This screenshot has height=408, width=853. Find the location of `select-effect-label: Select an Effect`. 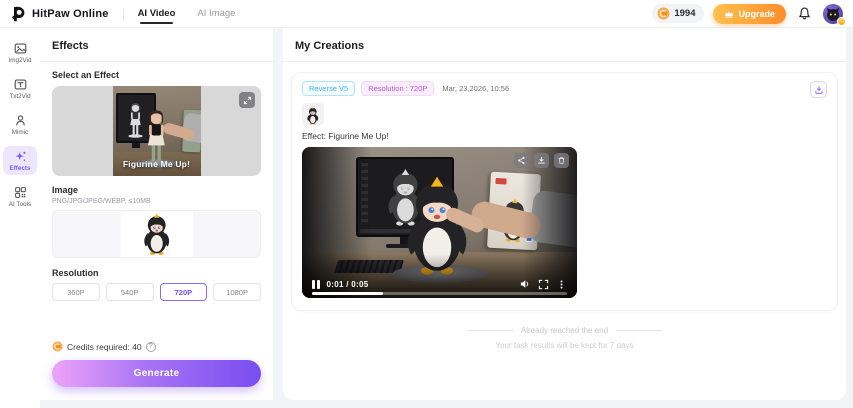

select-effect-label: Select an Effect is located at coordinates (86, 75).